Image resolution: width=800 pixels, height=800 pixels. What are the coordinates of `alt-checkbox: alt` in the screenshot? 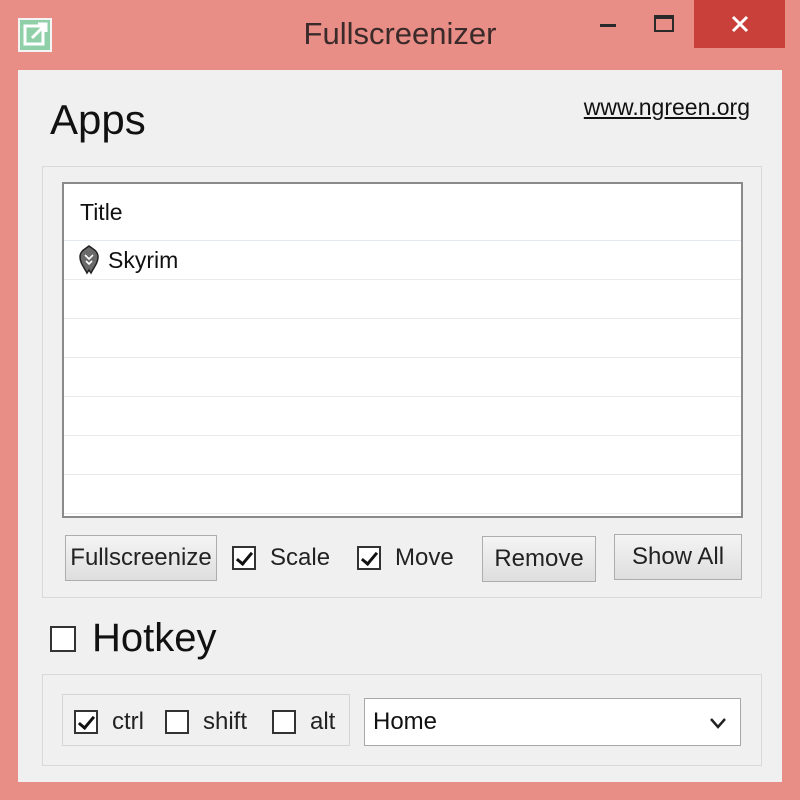 It's located at (303, 722).